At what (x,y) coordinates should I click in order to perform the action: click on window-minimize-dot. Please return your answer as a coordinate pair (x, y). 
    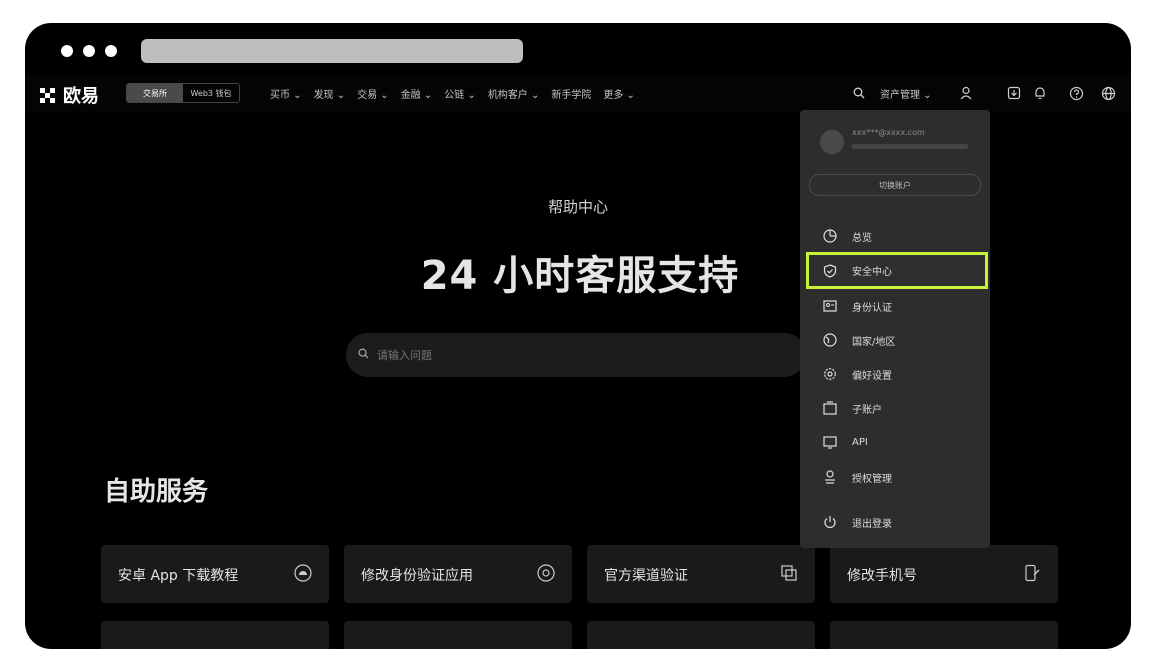
    Looking at the image, I should click on (89, 51).